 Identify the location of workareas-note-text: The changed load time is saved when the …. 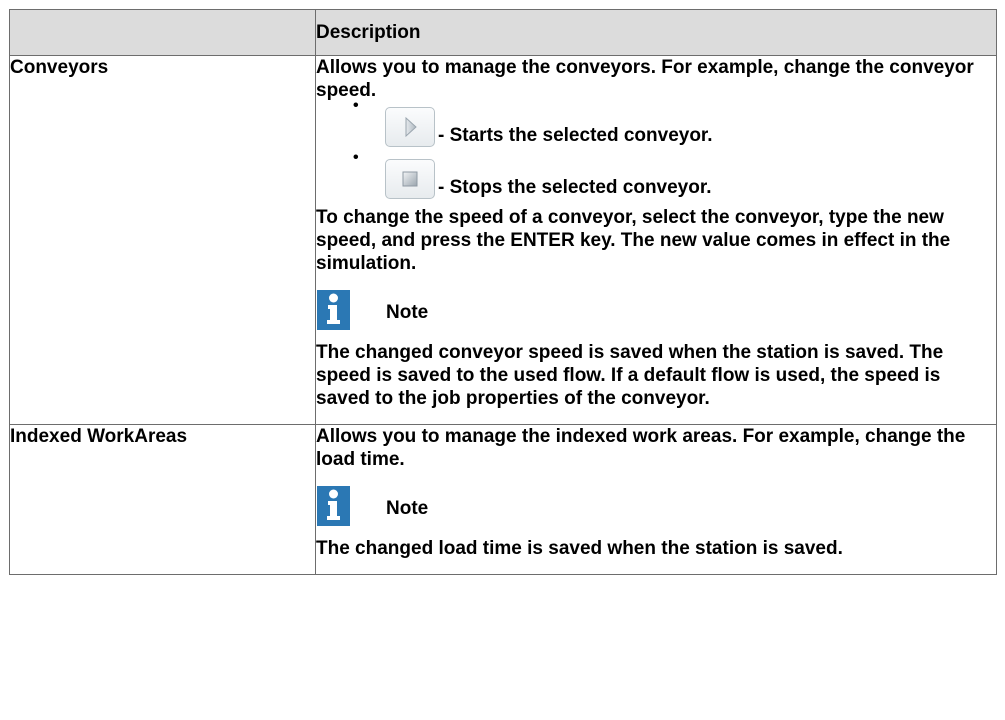
(579, 548).